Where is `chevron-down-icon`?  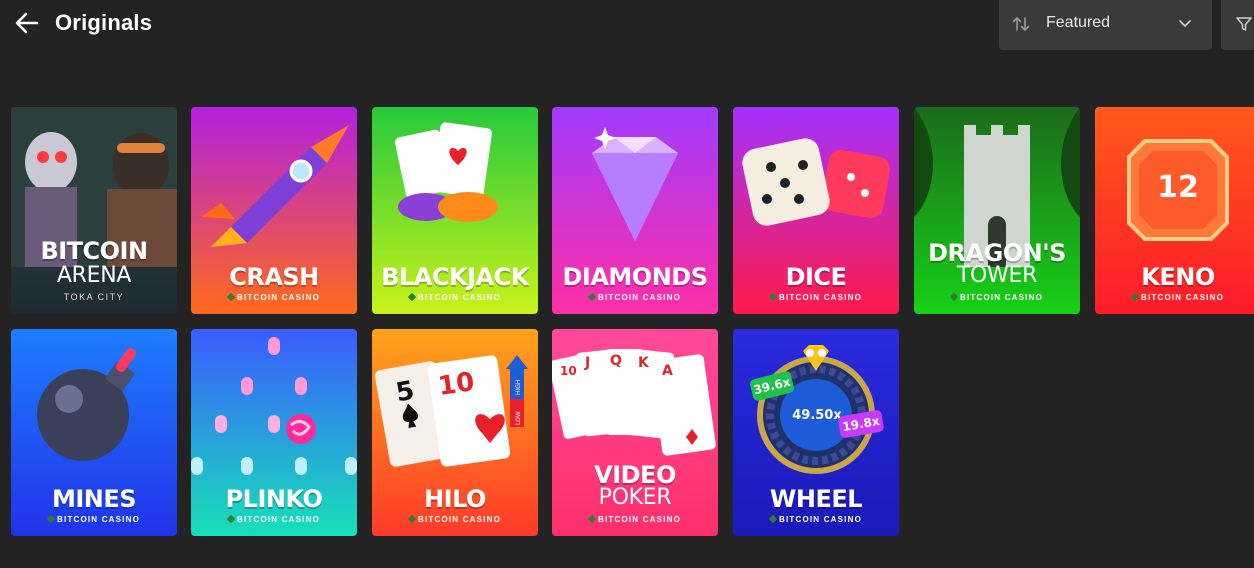 chevron-down-icon is located at coordinates (1185, 23).